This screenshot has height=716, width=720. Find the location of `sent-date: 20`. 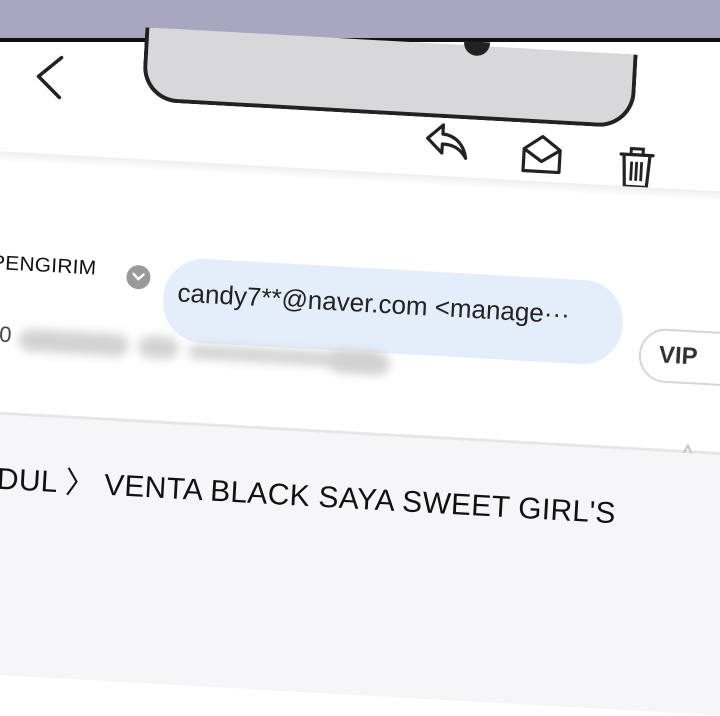

sent-date: 20 is located at coordinates (6, 334).